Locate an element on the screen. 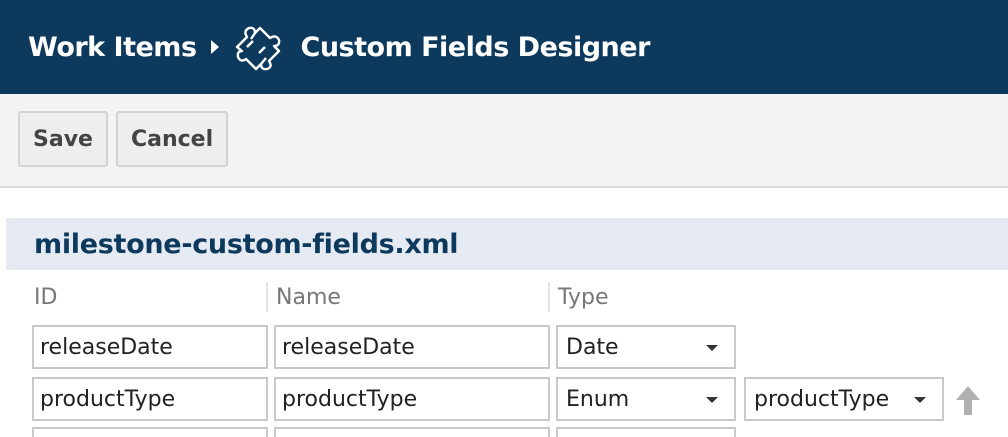 The width and height of the screenshot is (1008, 437). arrow-up-icon is located at coordinates (968, 400).